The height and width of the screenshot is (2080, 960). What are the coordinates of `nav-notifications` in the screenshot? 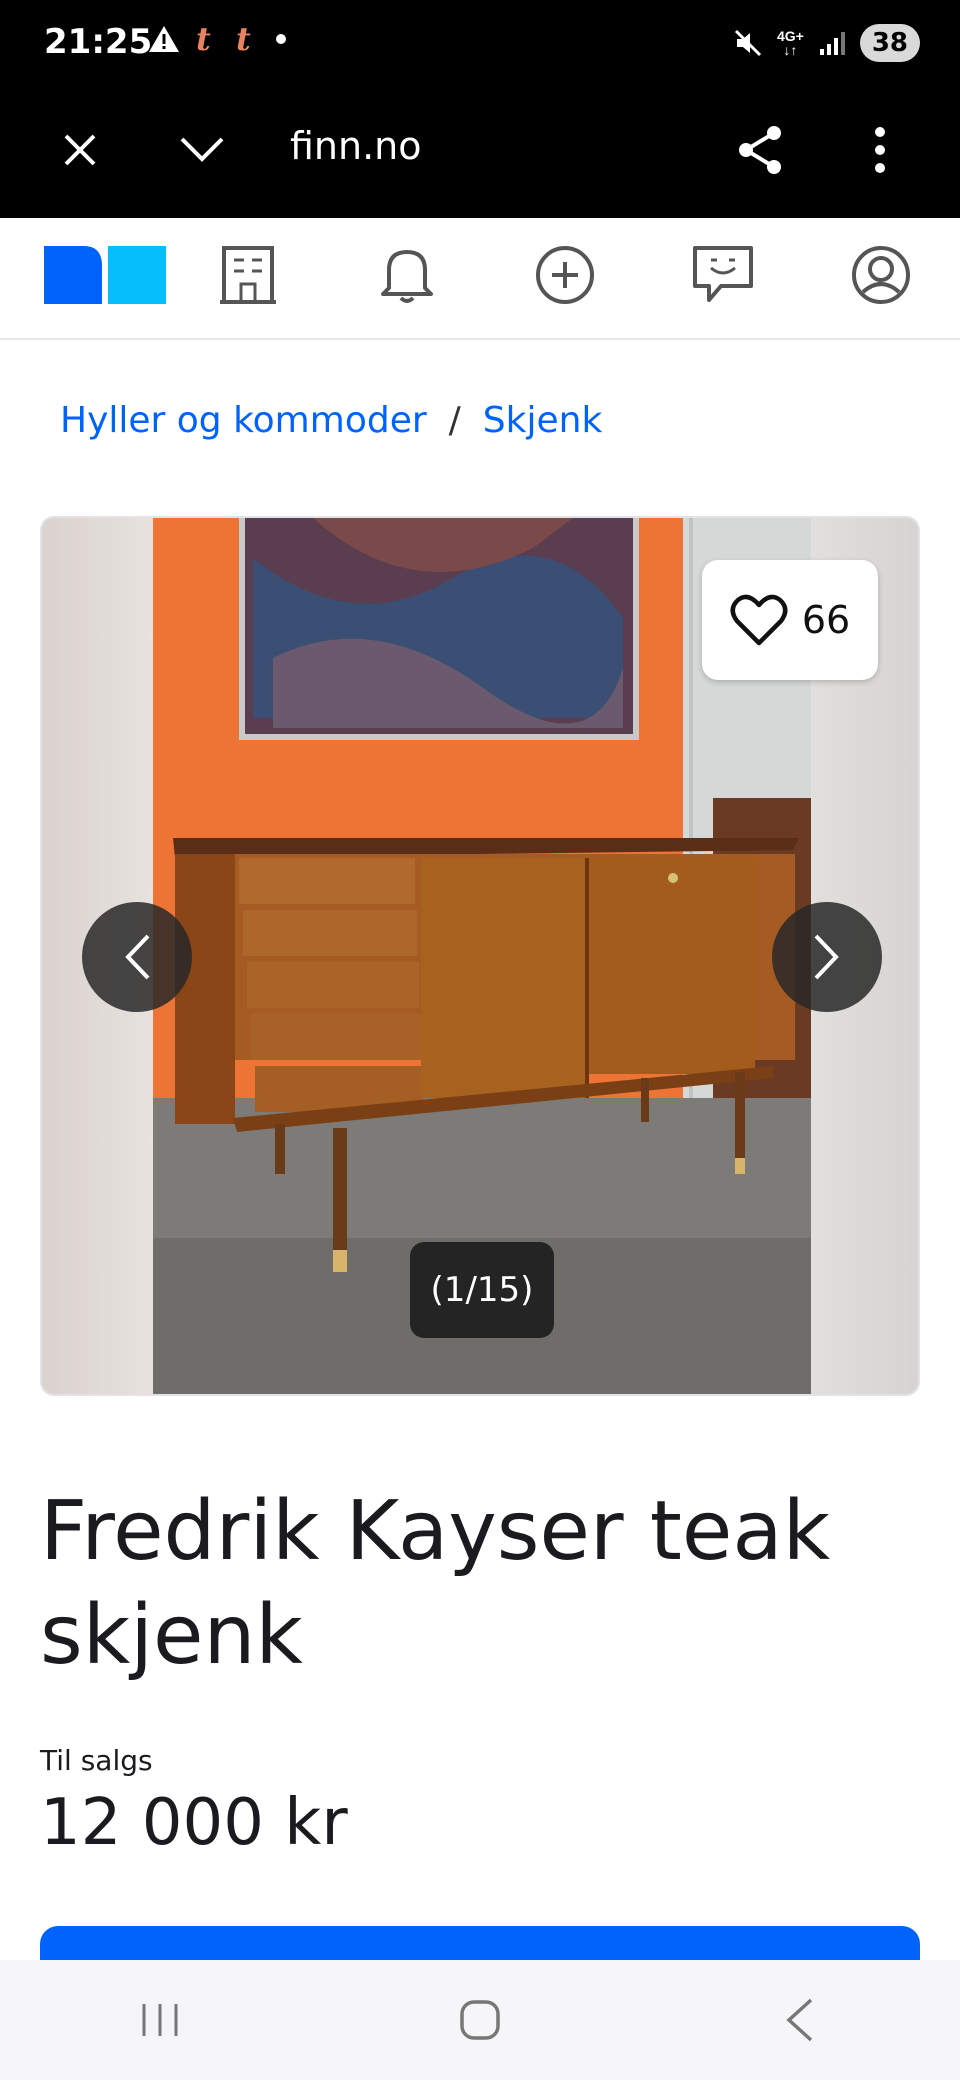 It's located at (407, 275).